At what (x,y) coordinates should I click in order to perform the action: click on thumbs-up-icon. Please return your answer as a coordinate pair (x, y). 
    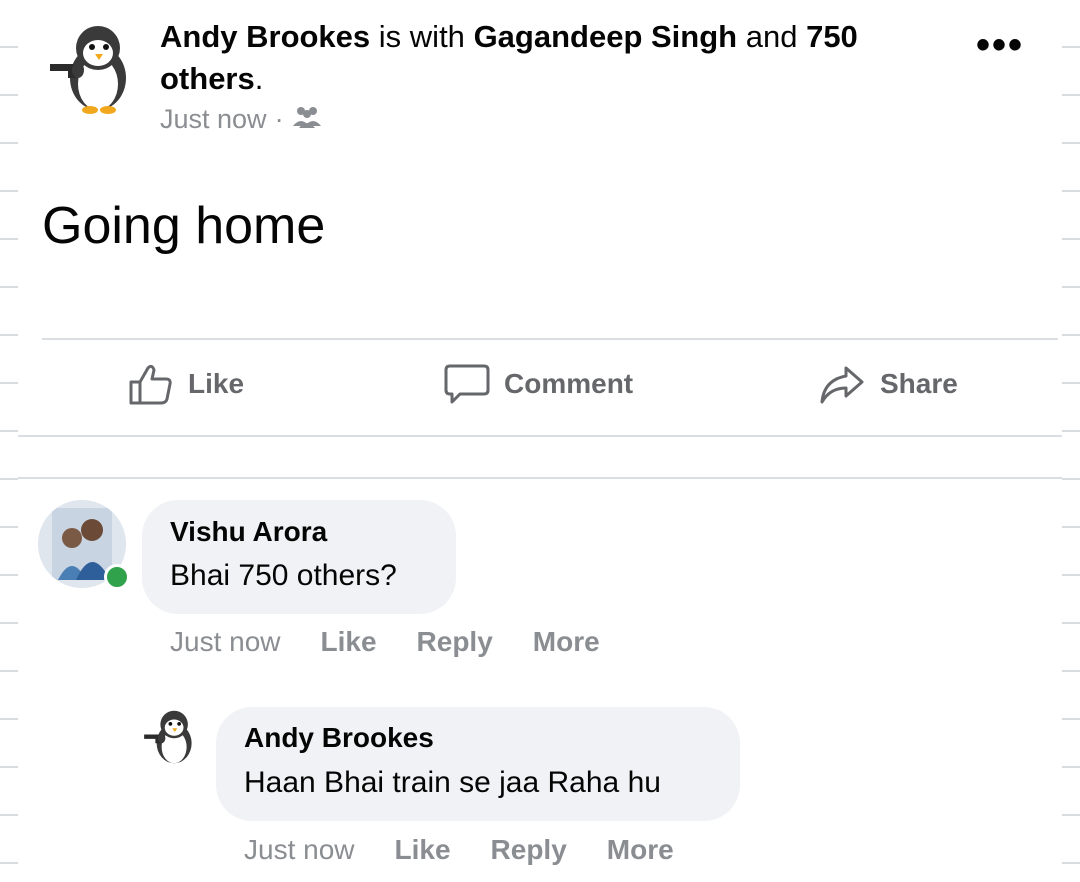
    Looking at the image, I should click on (150, 384).